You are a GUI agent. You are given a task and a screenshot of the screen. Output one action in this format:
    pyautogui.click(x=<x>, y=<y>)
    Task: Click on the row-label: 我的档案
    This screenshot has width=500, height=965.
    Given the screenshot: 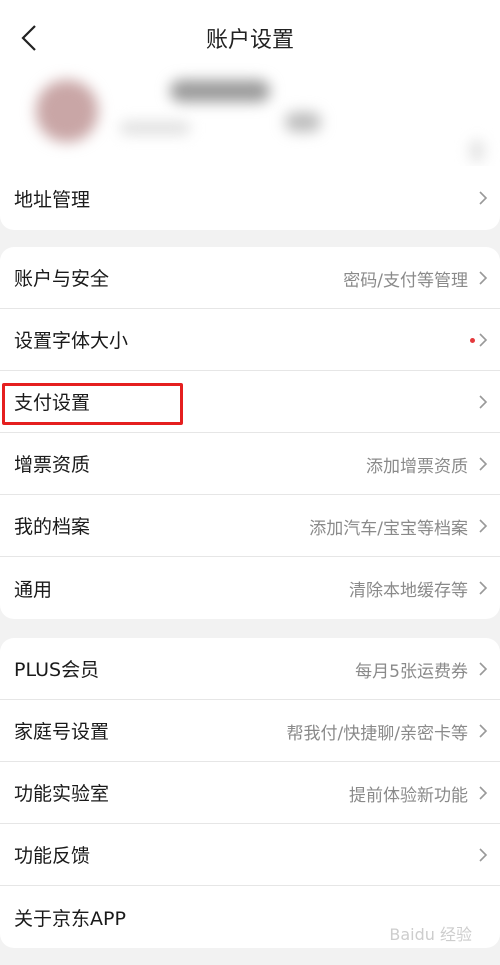 What is the action you would take?
    pyautogui.click(x=52, y=527)
    